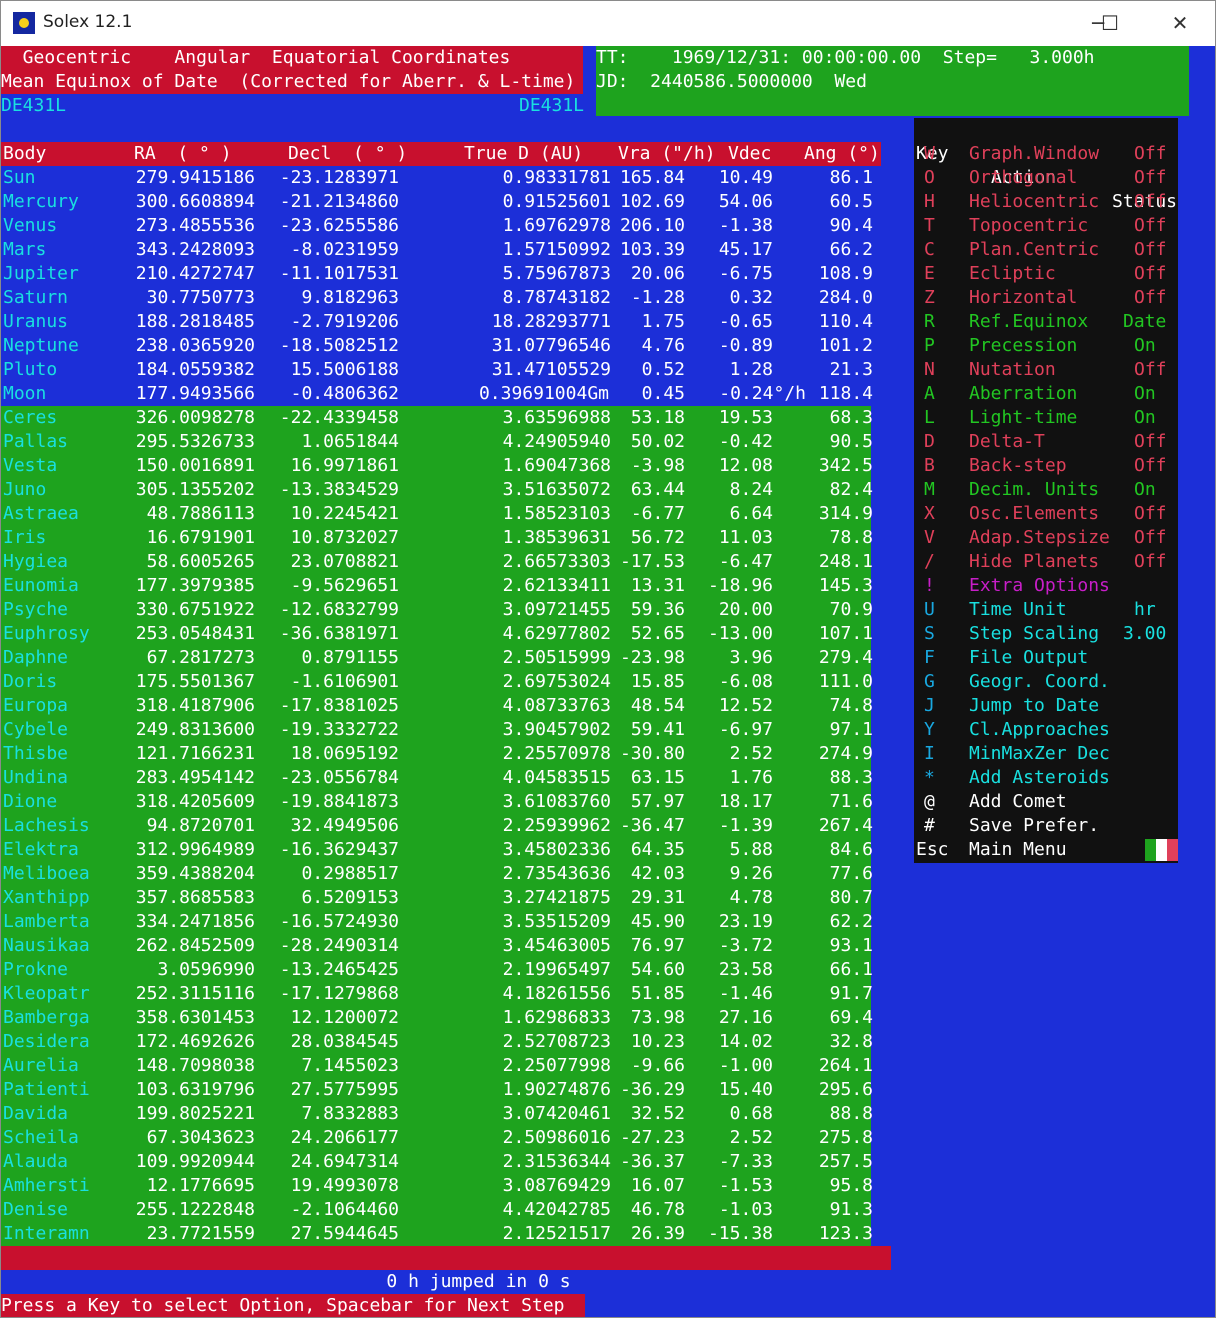 The height and width of the screenshot is (1318, 1216). Describe the element at coordinates (35, 1114) in the screenshot. I see `body-name: Davida` at that location.